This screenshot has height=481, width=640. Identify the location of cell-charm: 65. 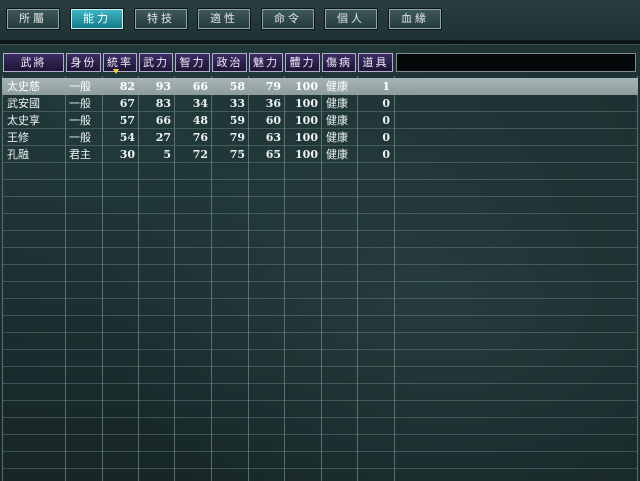
(273, 154).